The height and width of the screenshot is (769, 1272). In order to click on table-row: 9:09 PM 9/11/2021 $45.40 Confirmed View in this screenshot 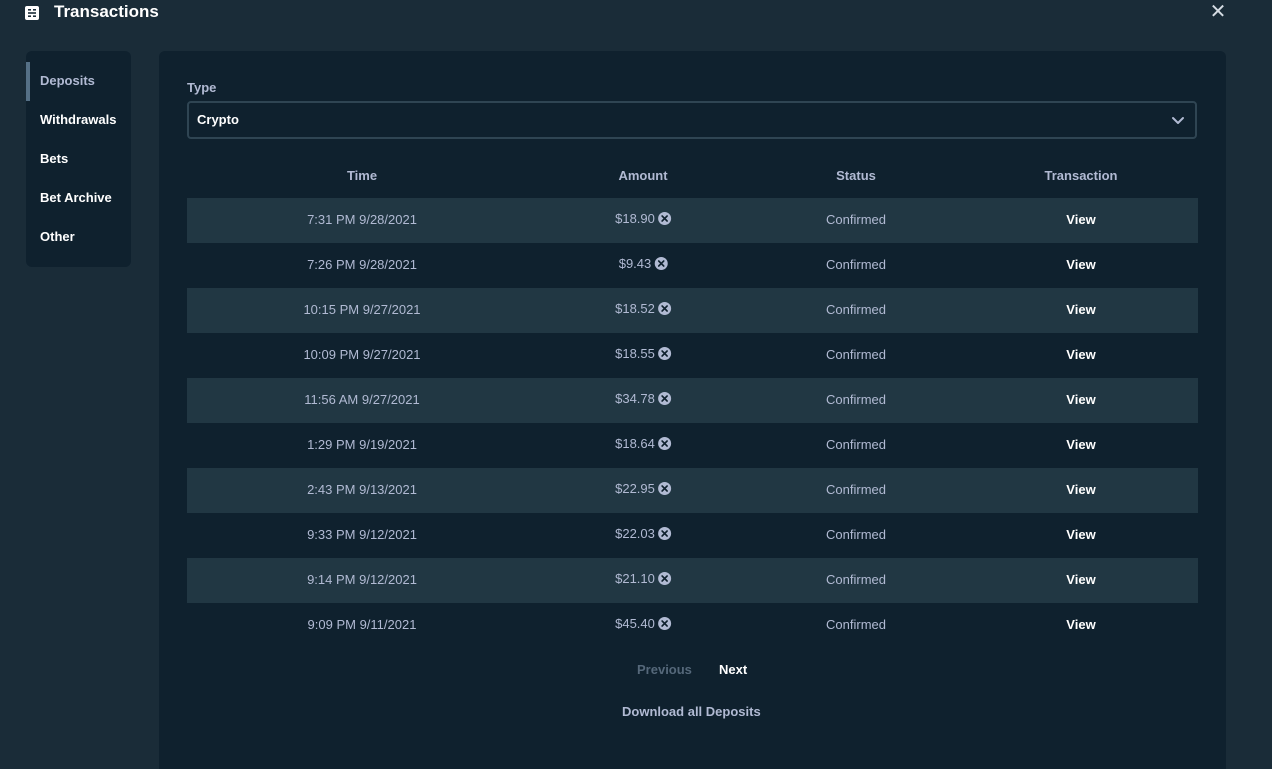, I will do `click(692, 625)`.